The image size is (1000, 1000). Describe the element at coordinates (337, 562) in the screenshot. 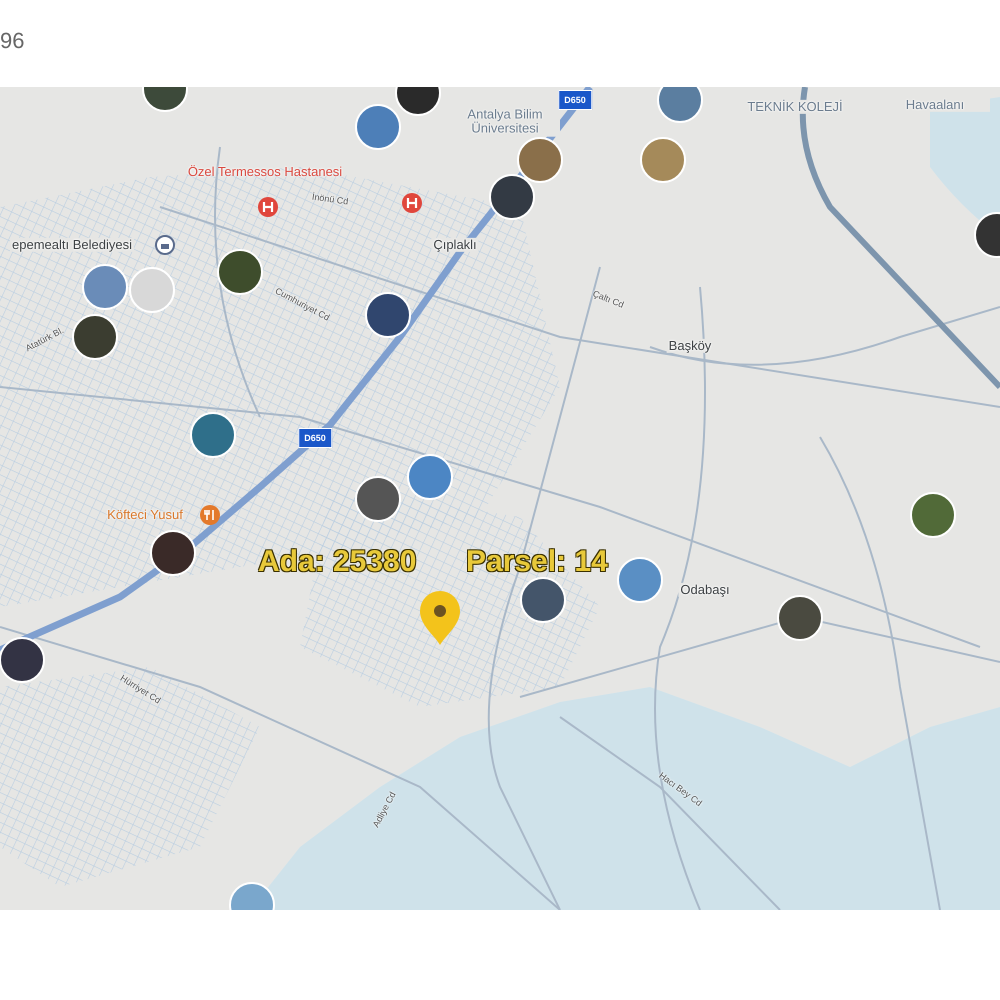

I see `parcel-block-label: Ada: 25380` at that location.